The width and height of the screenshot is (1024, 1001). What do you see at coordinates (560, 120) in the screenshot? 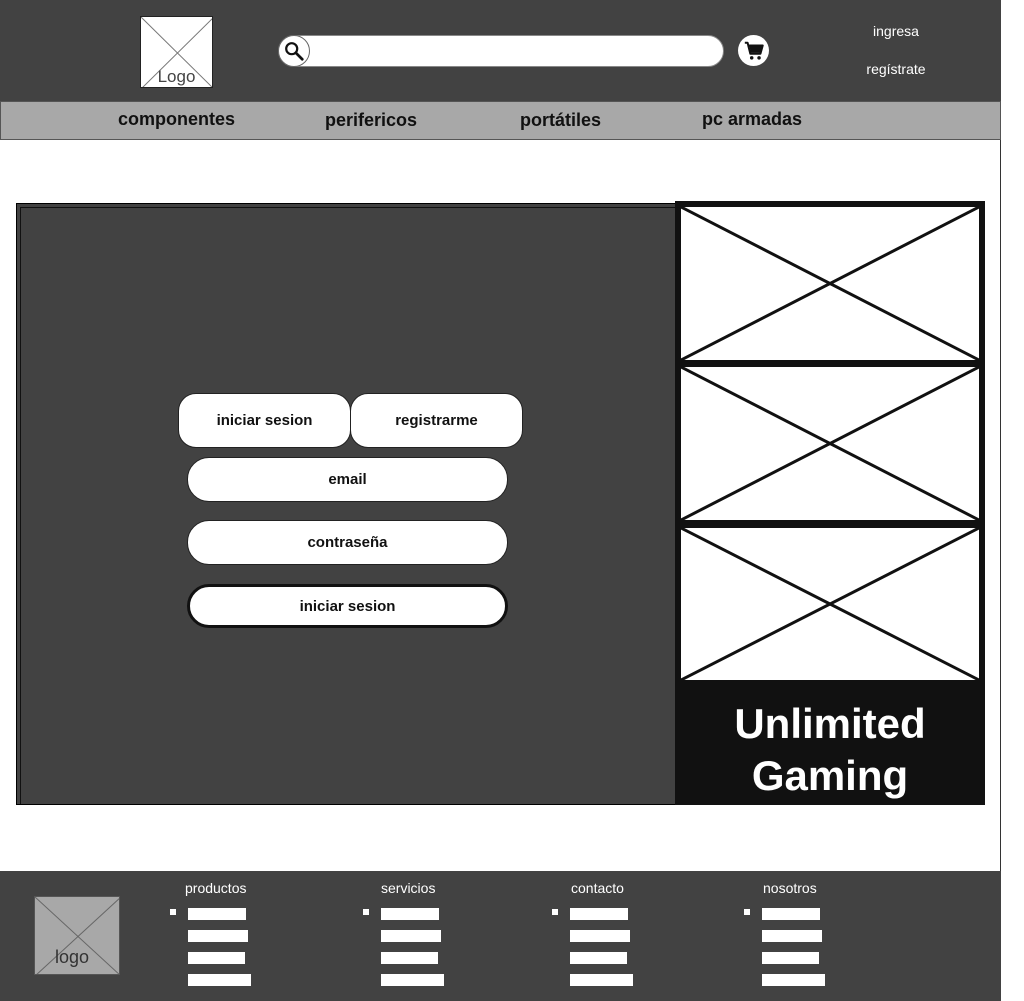
I see `nav-item-portatiles: portátiles` at bounding box center [560, 120].